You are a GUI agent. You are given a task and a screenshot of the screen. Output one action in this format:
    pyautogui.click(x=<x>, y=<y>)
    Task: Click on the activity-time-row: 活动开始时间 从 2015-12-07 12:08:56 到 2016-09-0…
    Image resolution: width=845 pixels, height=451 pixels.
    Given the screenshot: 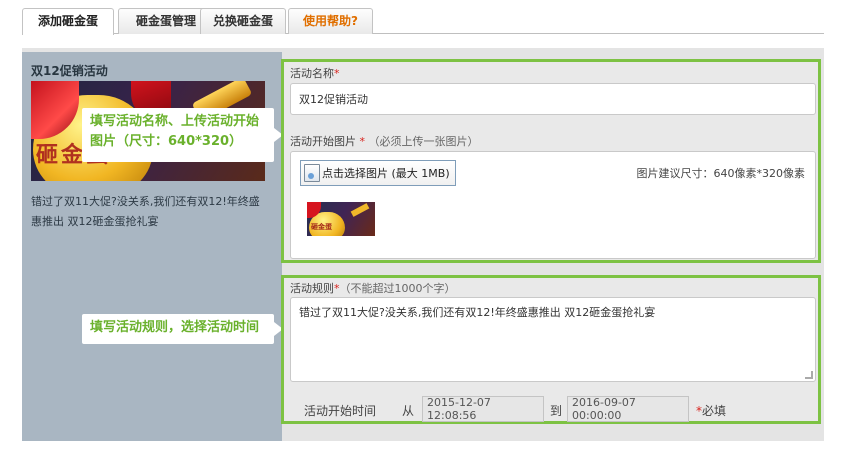 What is the action you would take?
    pyautogui.click(x=551, y=409)
    